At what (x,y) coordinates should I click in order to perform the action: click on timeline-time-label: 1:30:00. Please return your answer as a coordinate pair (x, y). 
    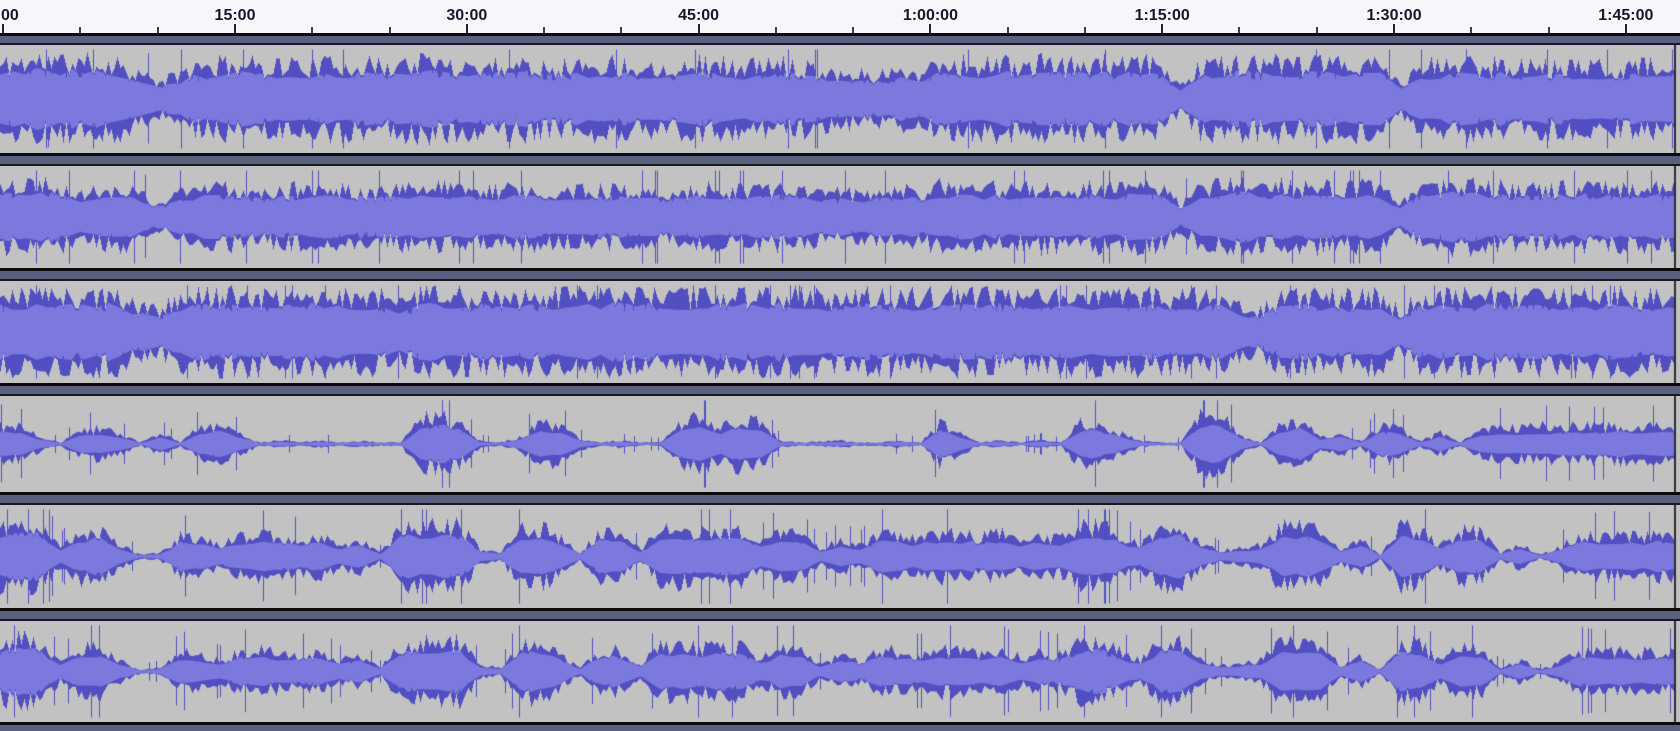
    Looking at the image, I should click on (1394, 15).